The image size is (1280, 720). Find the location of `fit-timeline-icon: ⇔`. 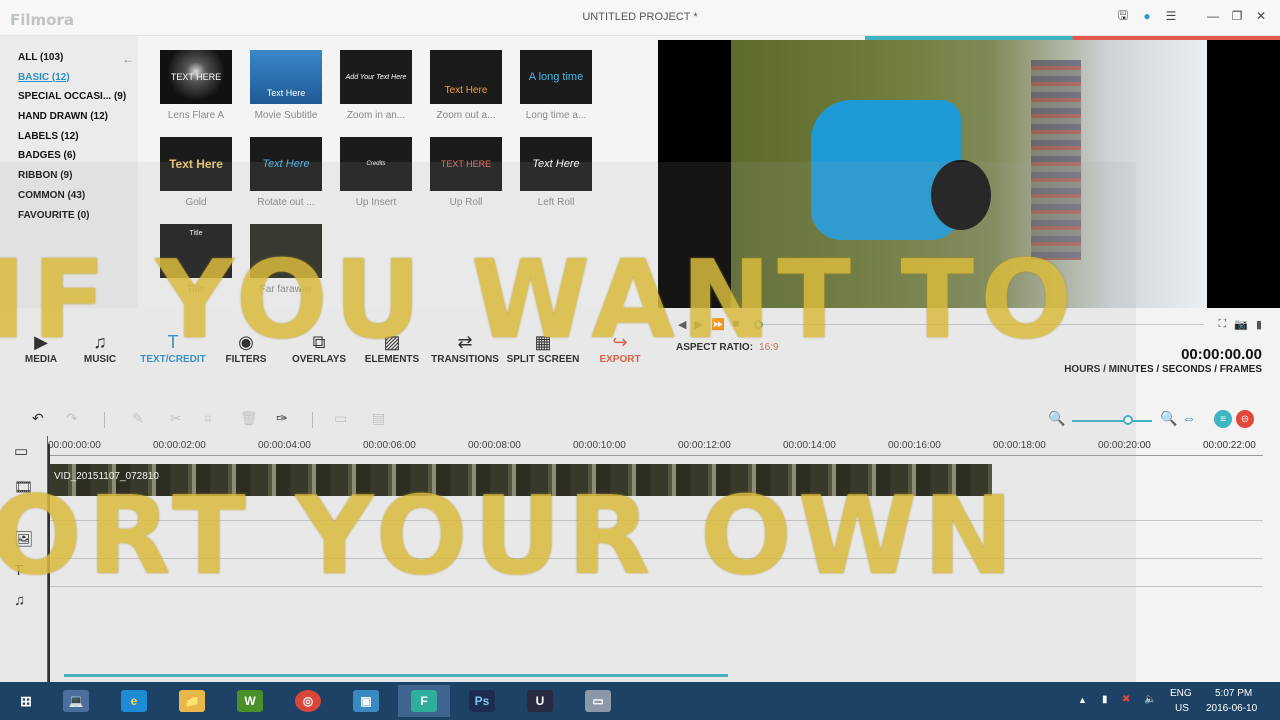

fit-timeline-icon: ⇔ is located at coordinates (1189, 418).